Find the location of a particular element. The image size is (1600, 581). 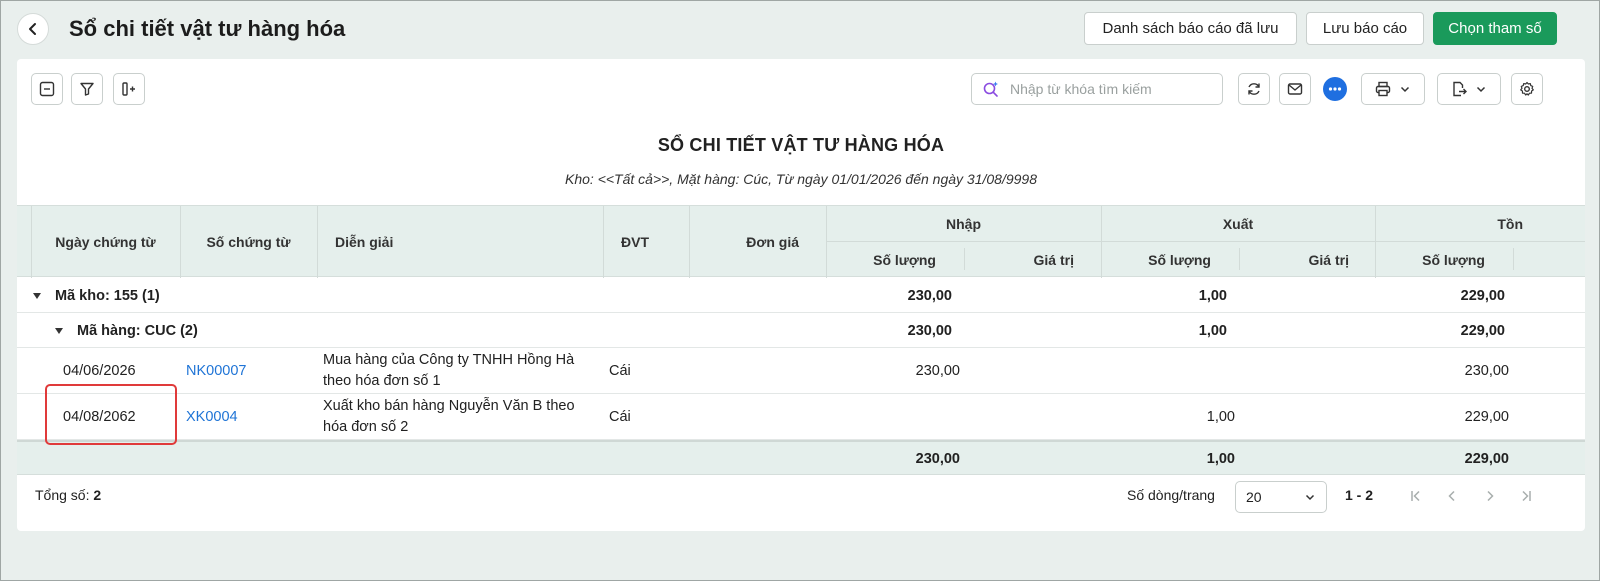

filter-button is located at coordinates (87, 89).